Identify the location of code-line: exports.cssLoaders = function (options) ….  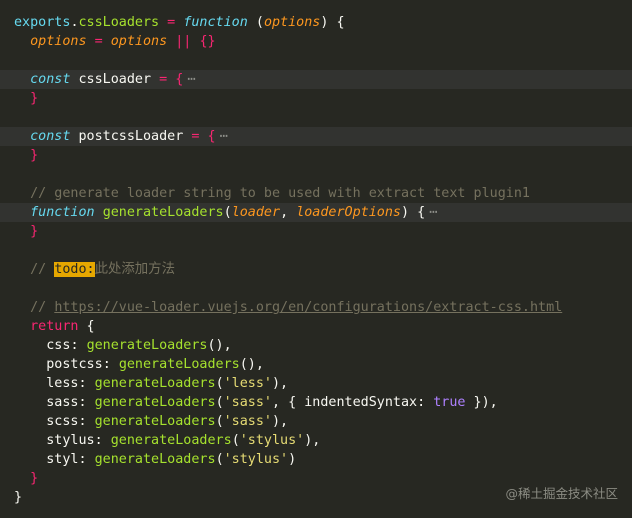
(316, 22).